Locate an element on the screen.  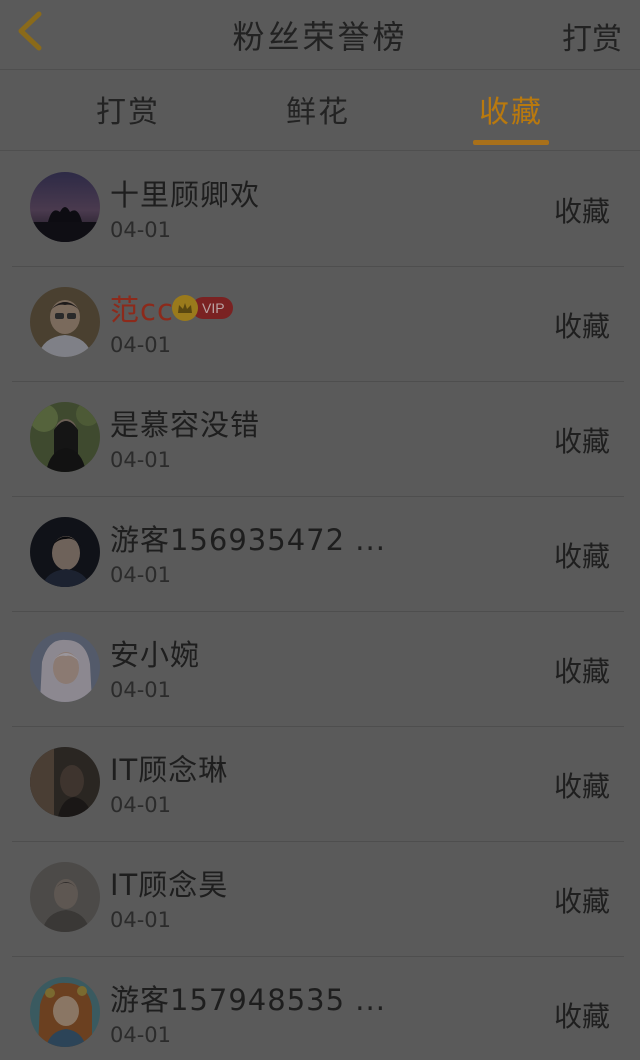
reward-button: 打赏 is located at coordinates (592, 36).